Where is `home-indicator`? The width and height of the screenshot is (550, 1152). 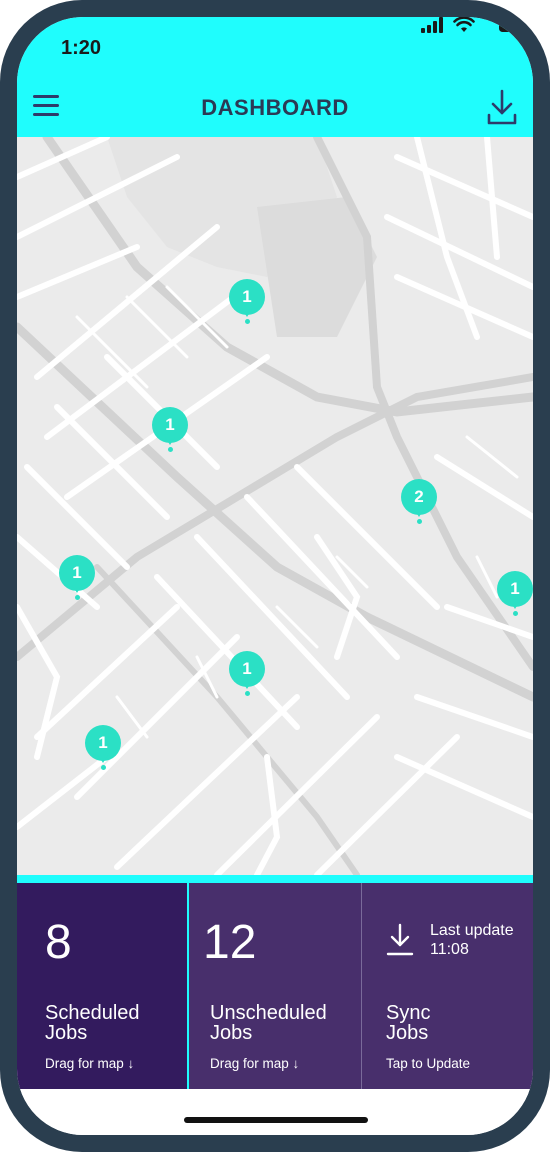
home-indicator is located at coordinates (276, 1120).